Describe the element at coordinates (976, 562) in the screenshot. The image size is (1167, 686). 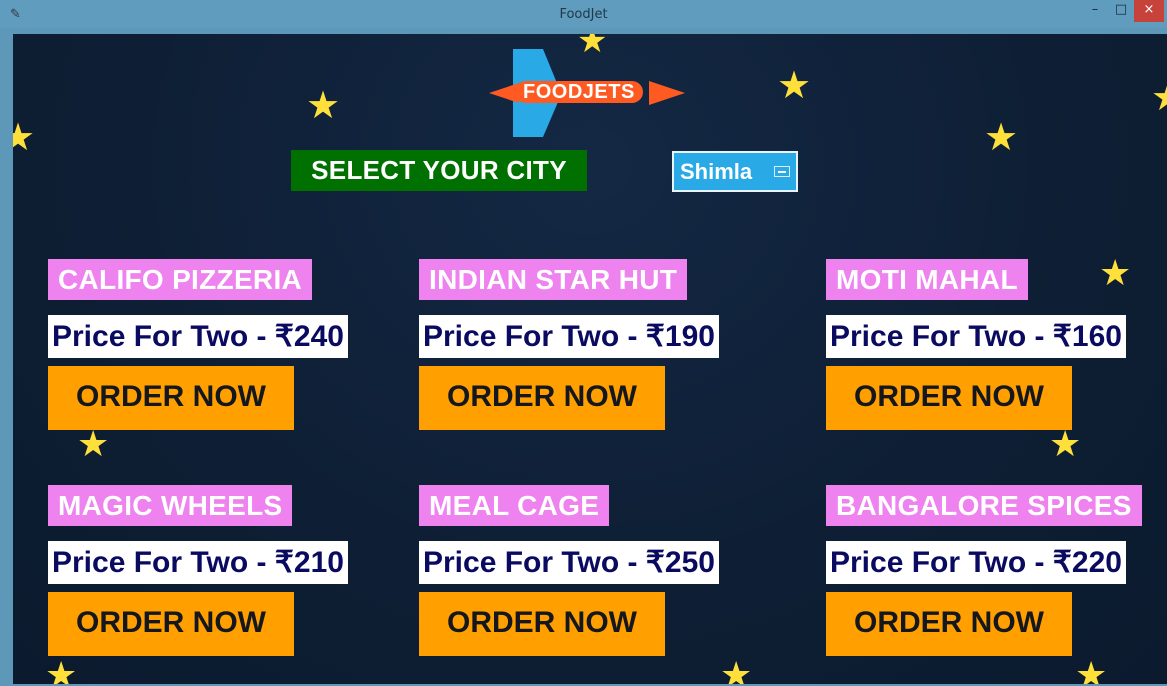
I see `restaurant-price: Price For Two - ₹220` at that location.